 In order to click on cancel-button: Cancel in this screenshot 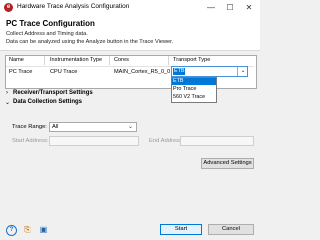, I will do `click(231, 229)`.